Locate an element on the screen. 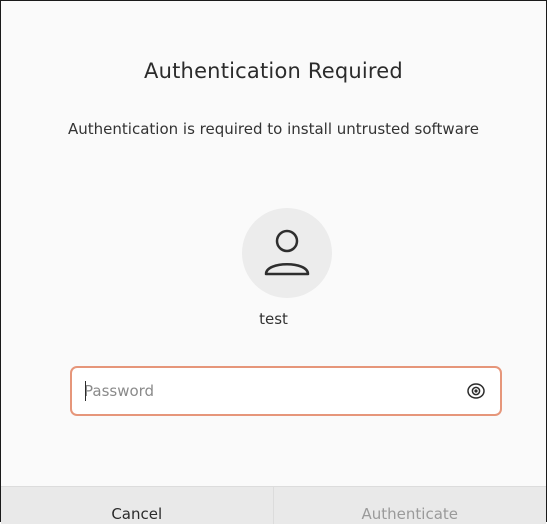  user-silhouette-icon is located at coordinates (287, 252).